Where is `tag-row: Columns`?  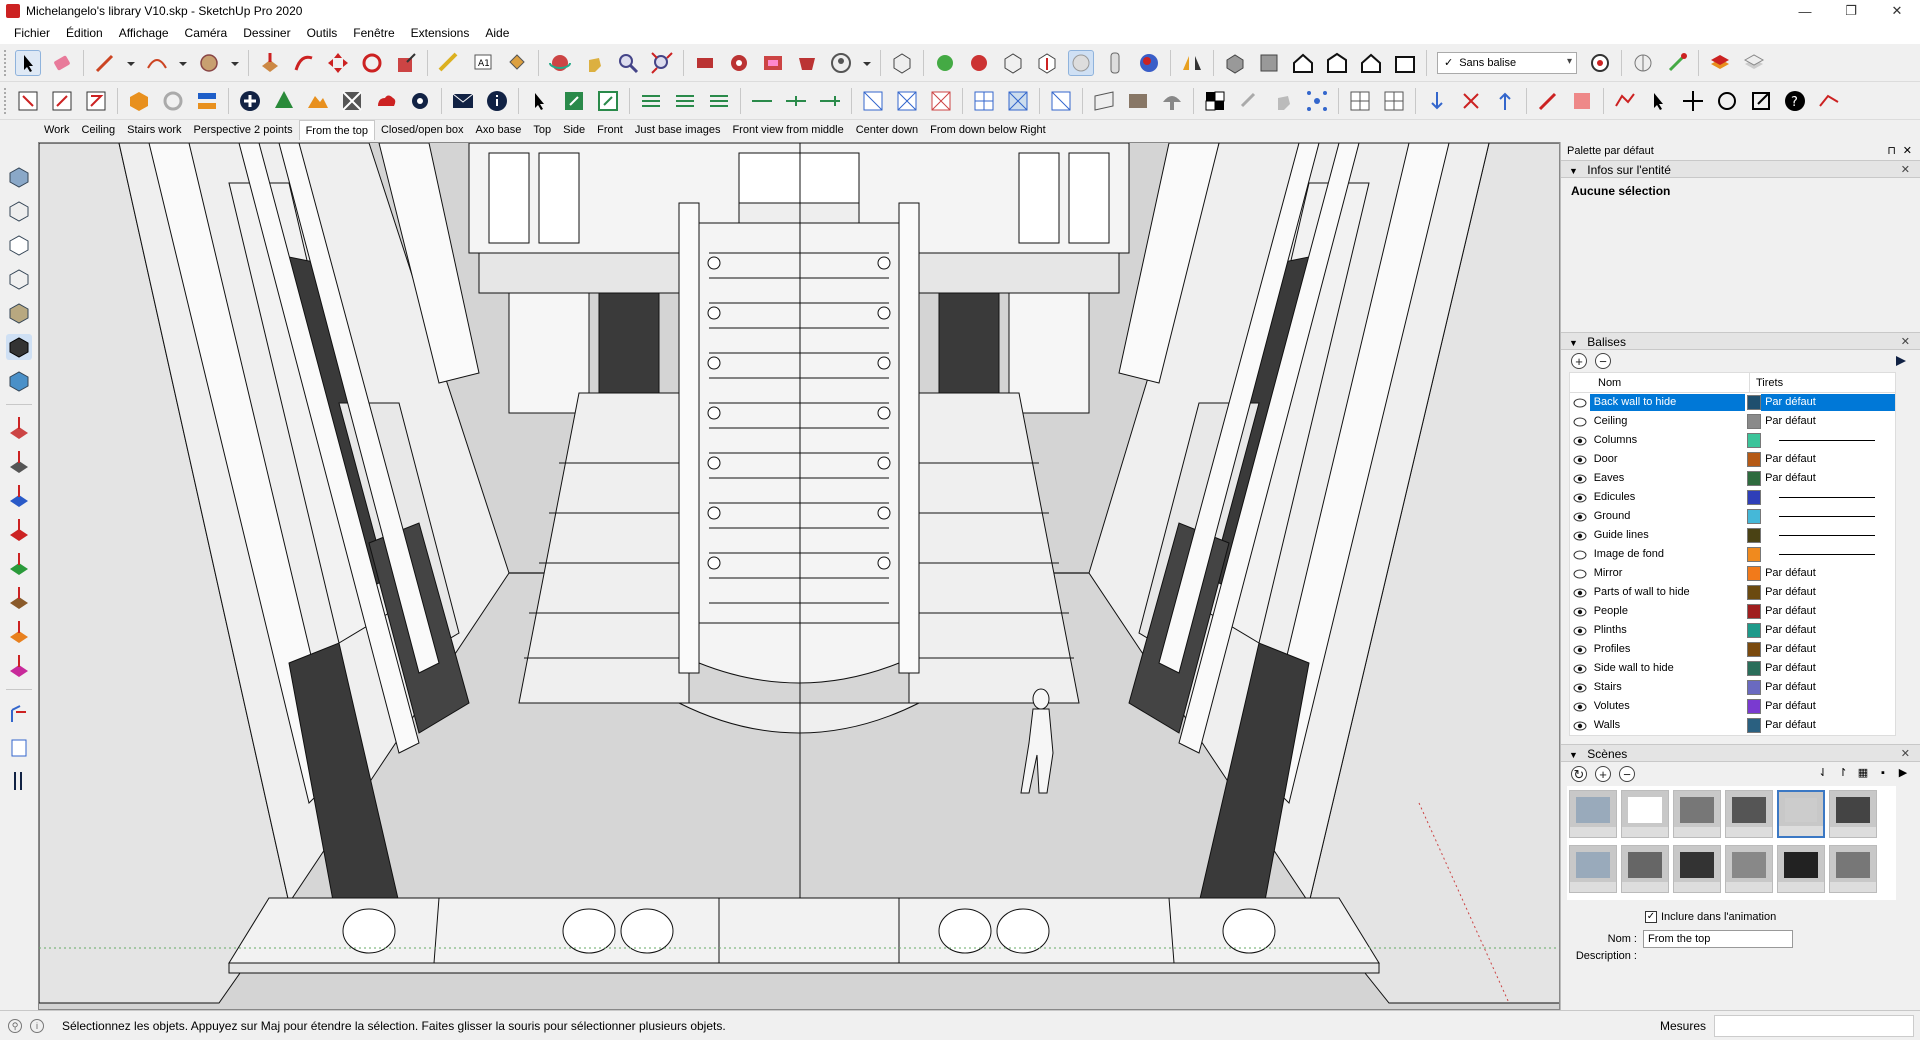
tag-row: Columns is located at coordinates (1732, 440).